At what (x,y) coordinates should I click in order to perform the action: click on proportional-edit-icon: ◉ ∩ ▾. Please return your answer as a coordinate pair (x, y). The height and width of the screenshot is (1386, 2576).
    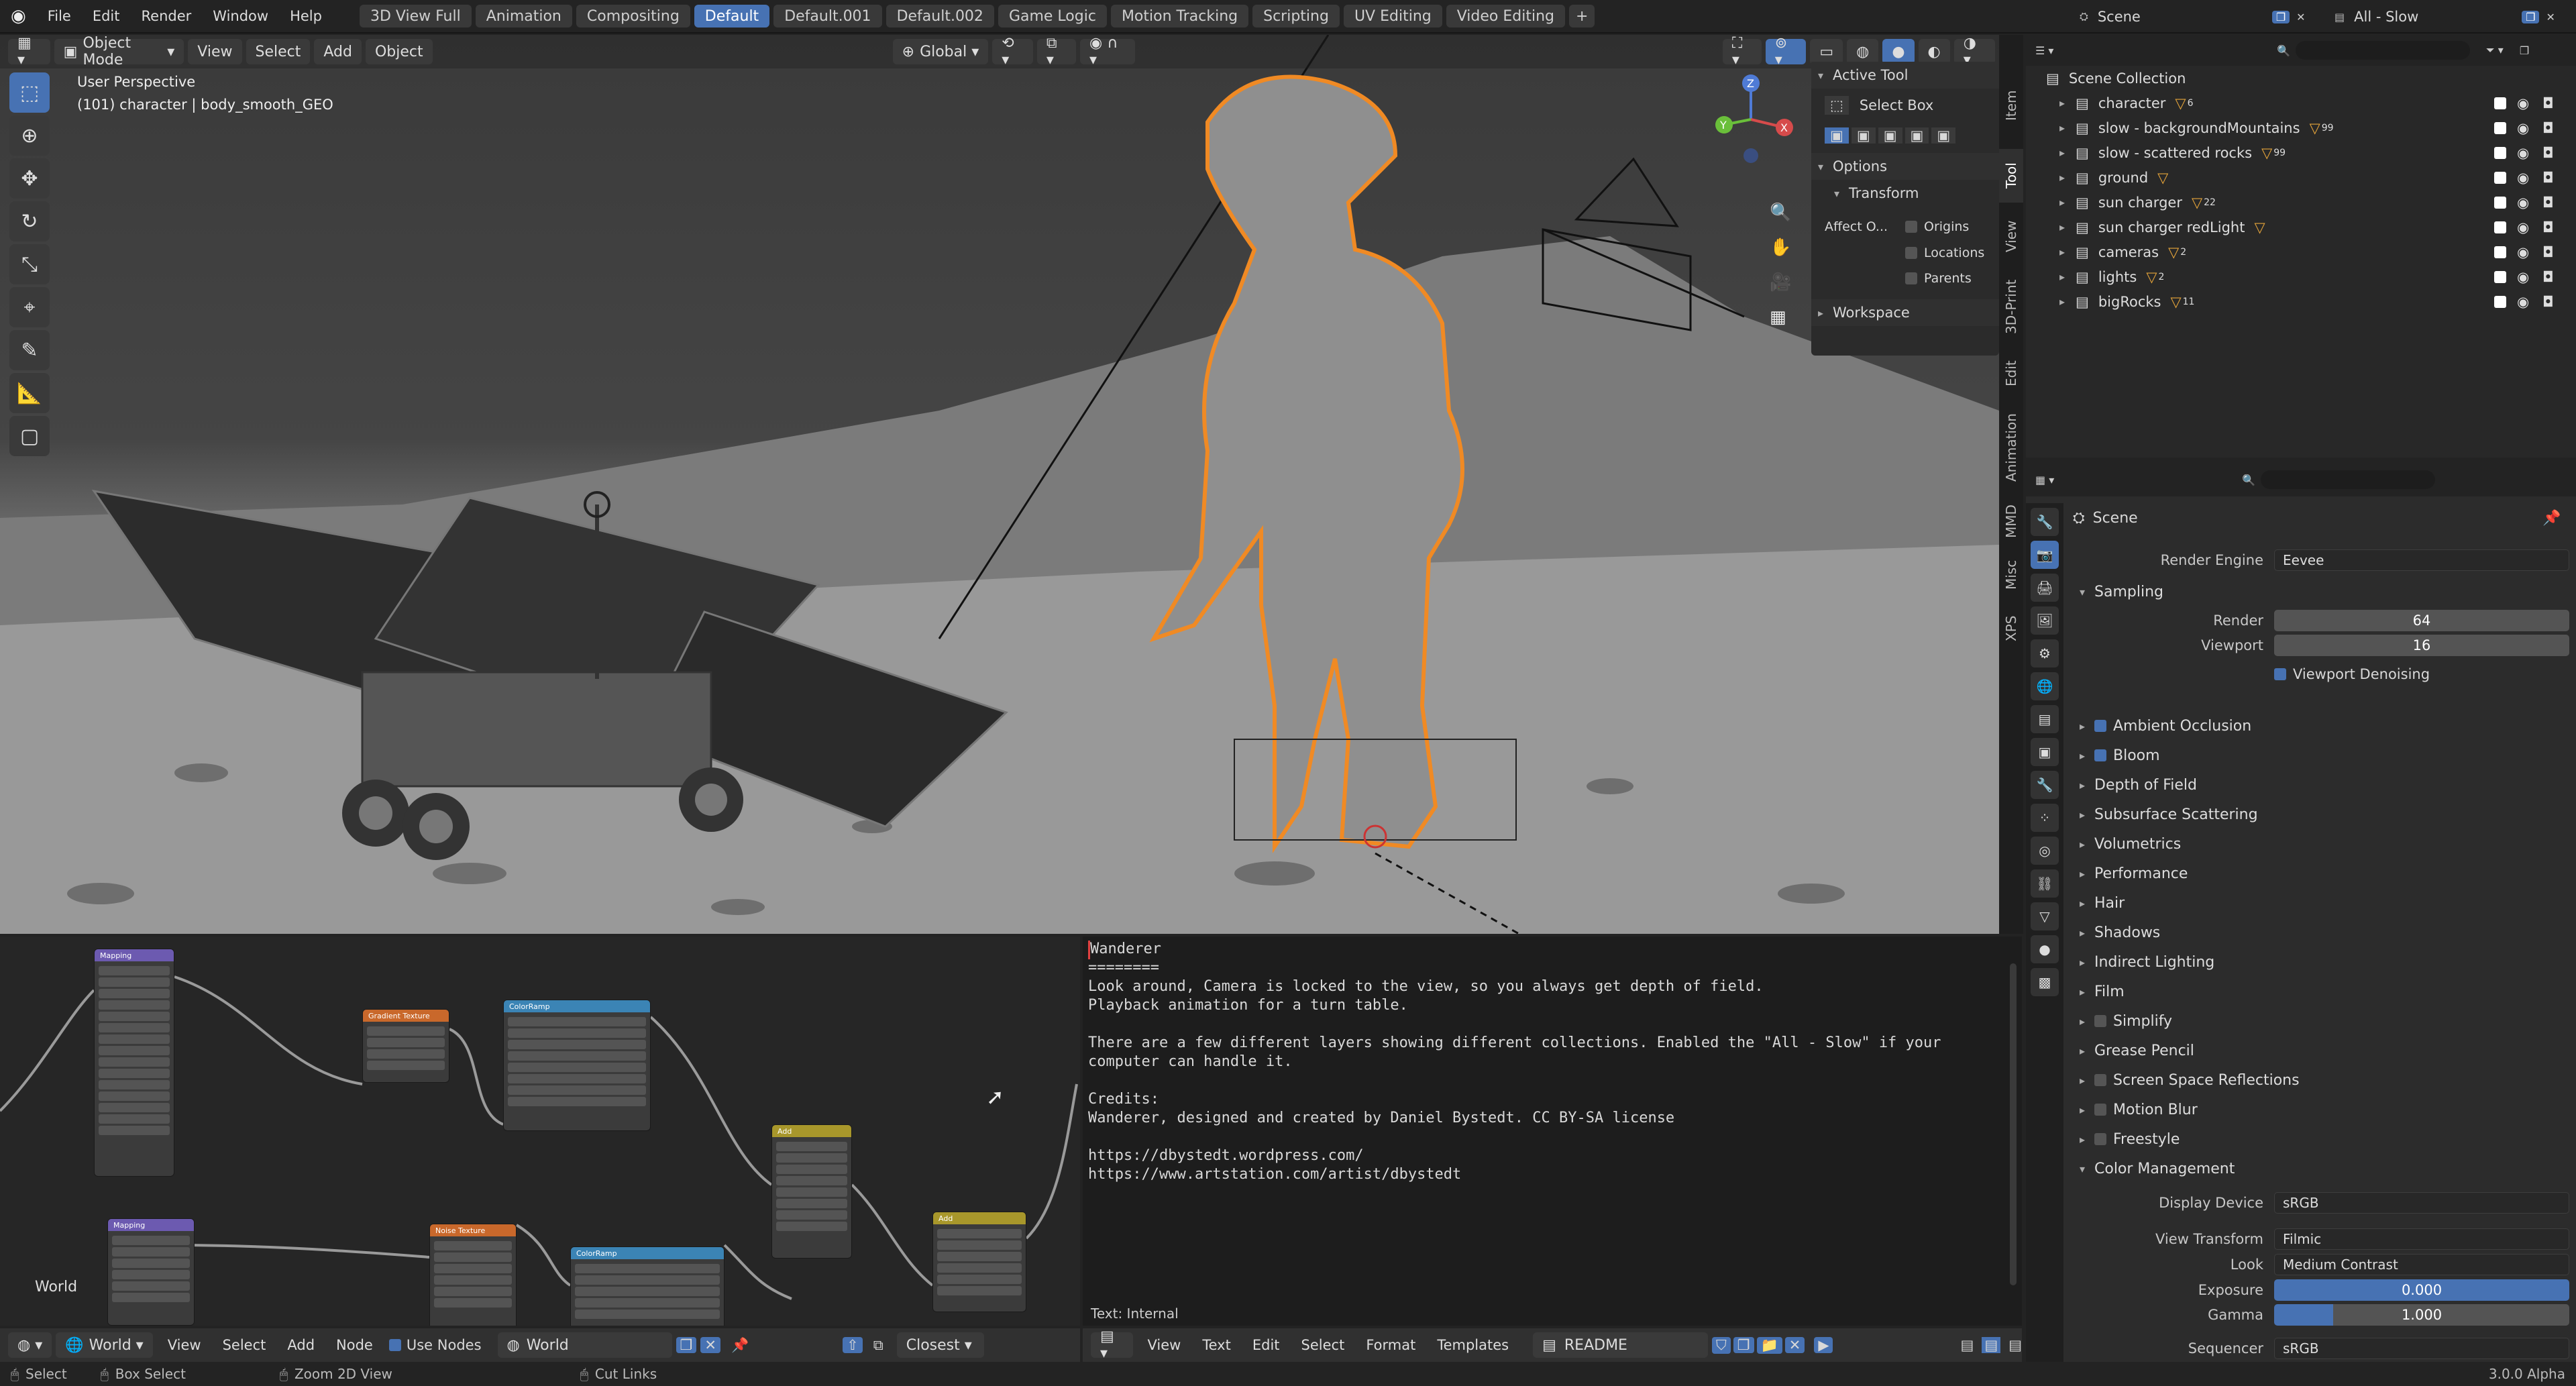
    Looking at the image, I should click on (1107, 51).